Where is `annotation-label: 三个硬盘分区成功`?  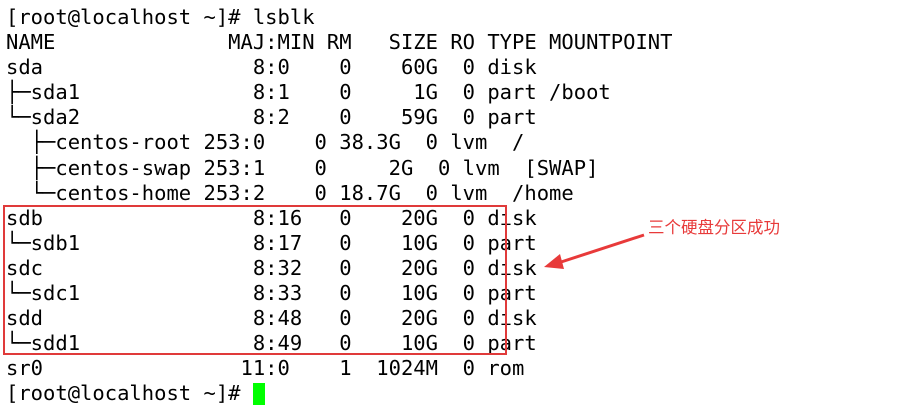 annotation-label: 三个硬盘分区成功 is located at coordinates (714, 227).